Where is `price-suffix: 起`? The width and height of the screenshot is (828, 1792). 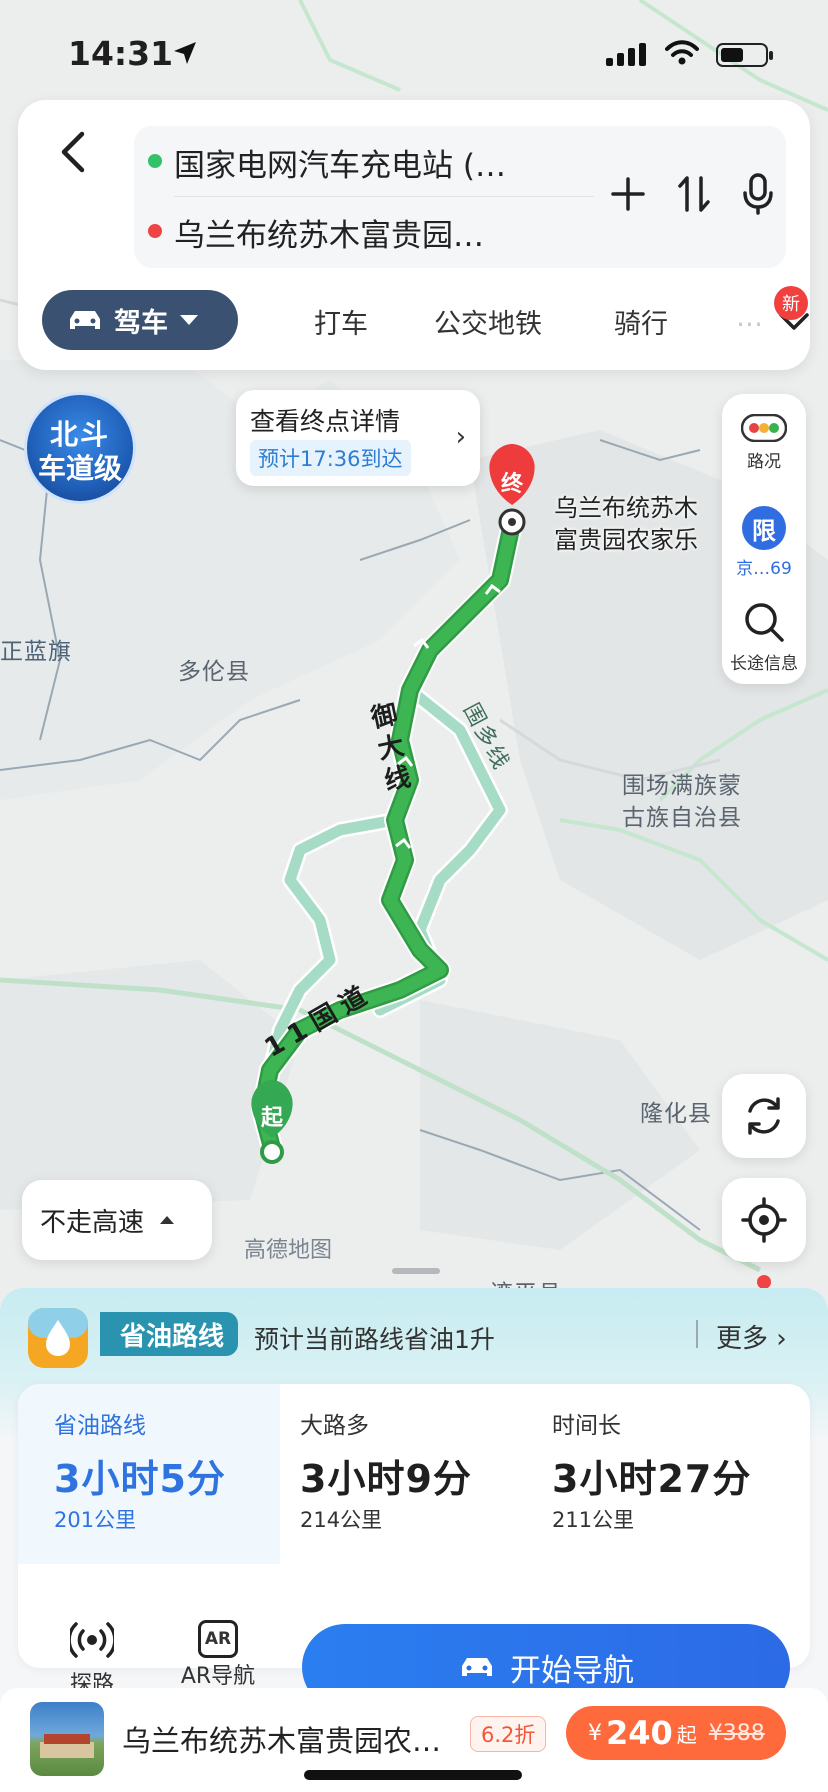 price-suffix: 起 is located at coordinates (686, 1734).